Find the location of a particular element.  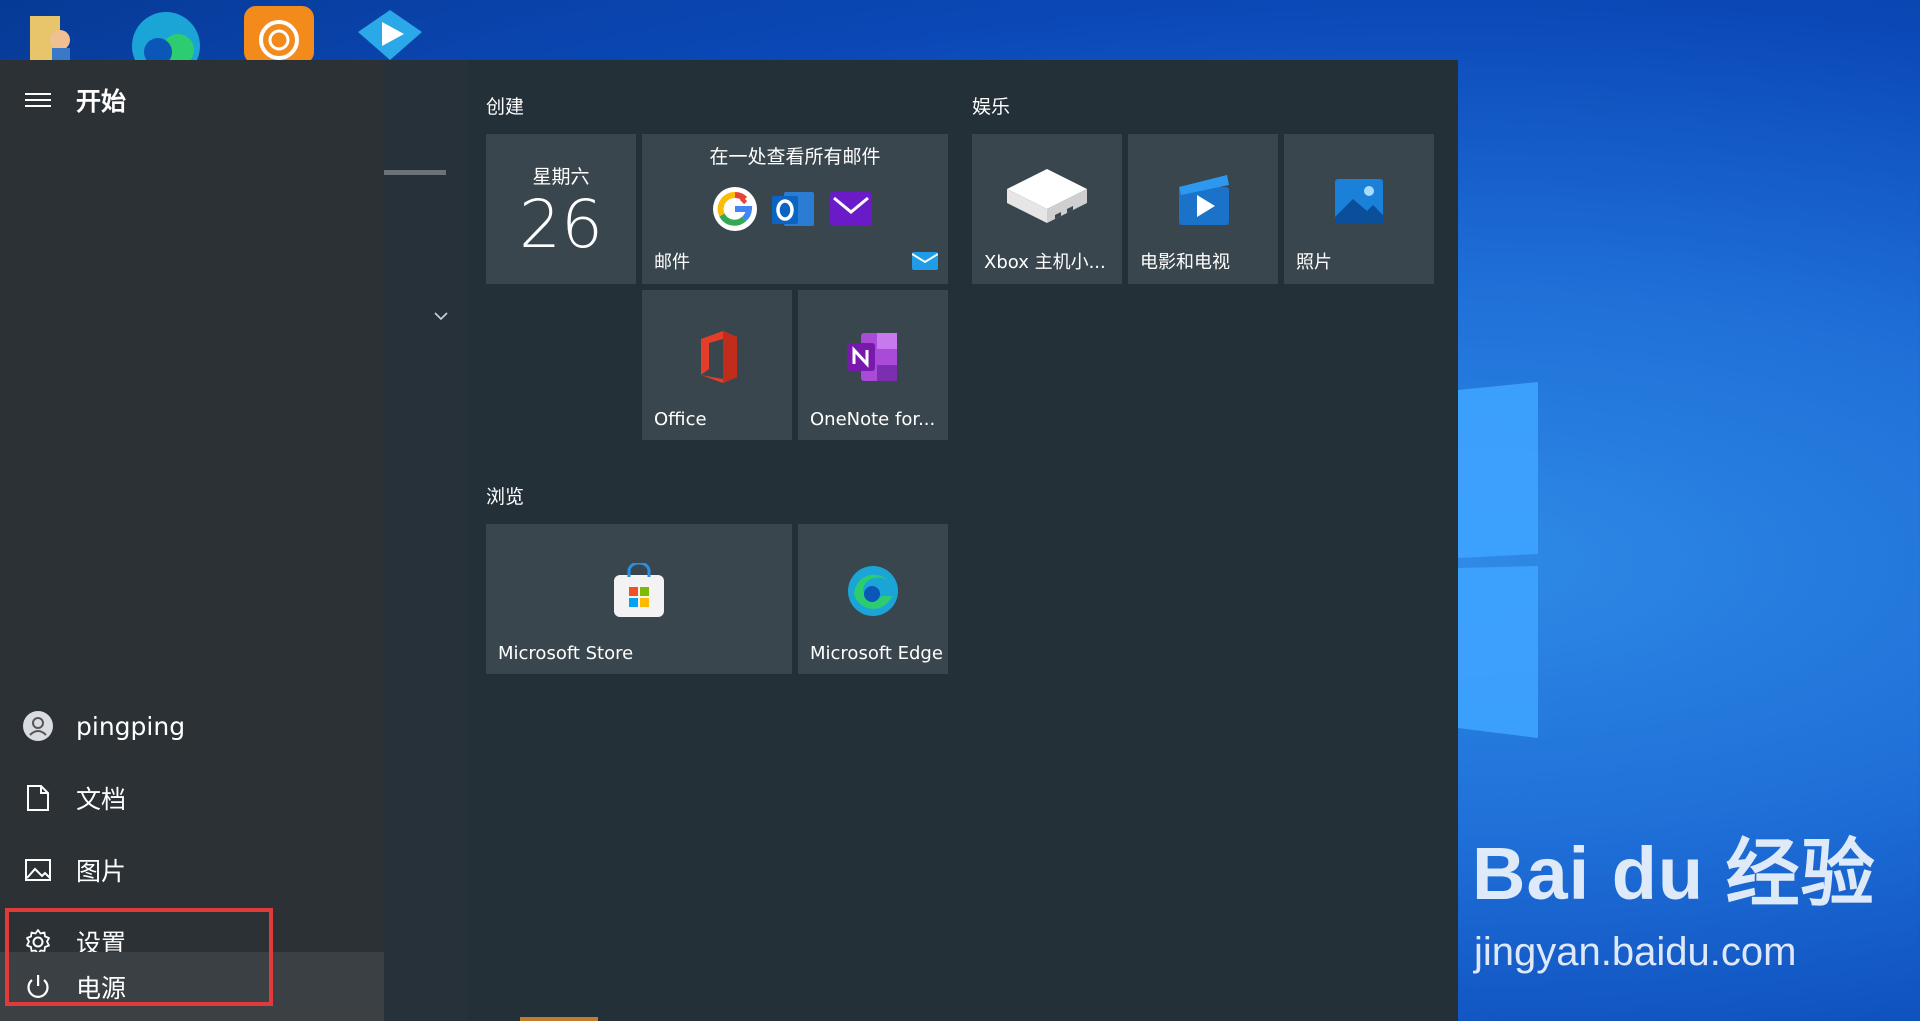

office-icon is located at coordinates (717, 359).